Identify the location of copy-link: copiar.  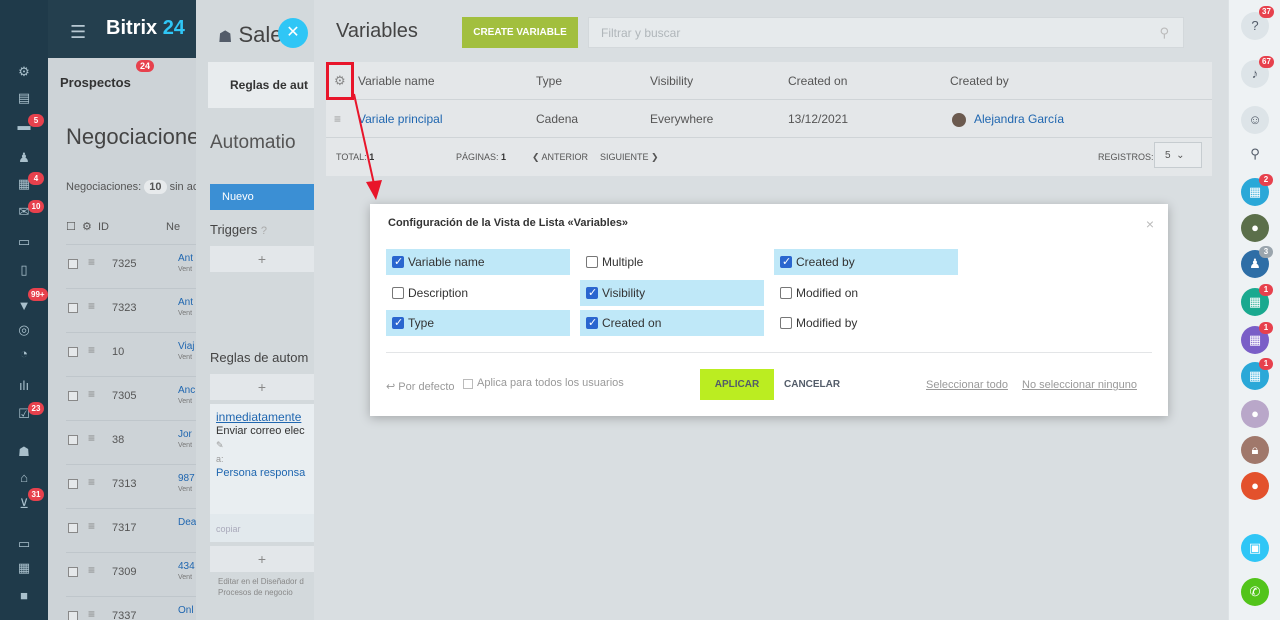
(262, 528).